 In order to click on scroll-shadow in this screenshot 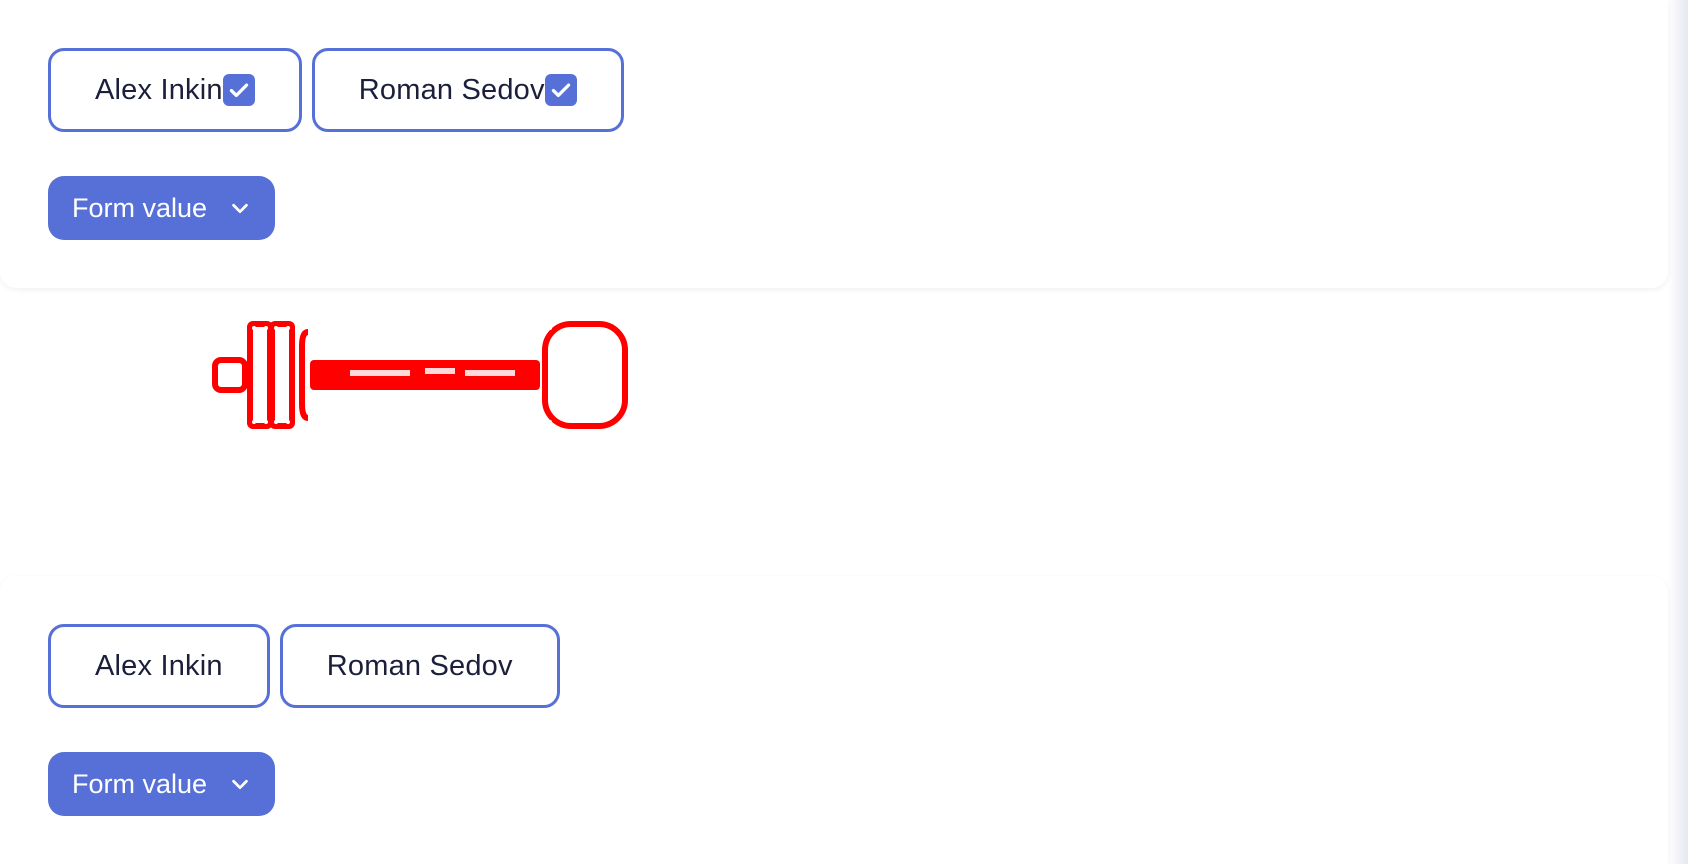, I will do `click(1678, 432)`.